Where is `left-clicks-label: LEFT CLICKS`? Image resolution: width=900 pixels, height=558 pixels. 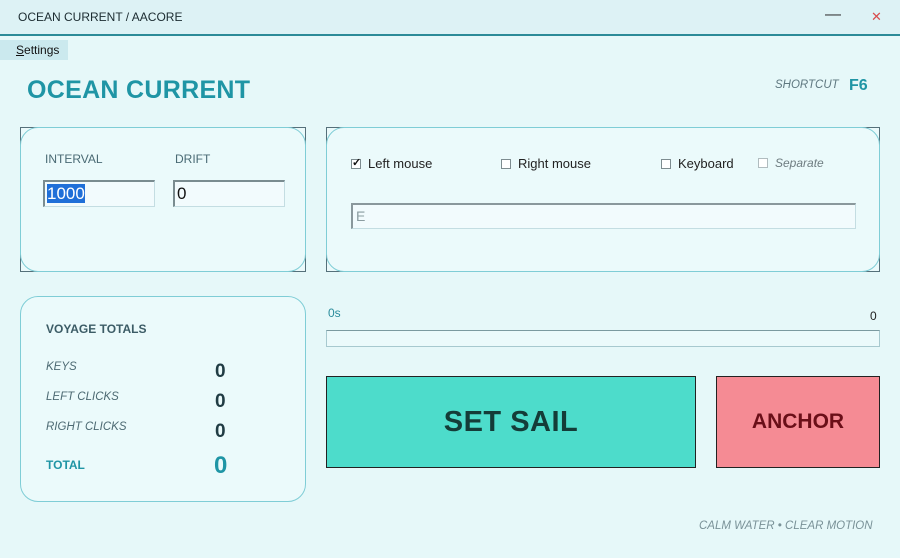 left-clicks-label: LEFT CLICKS is located at coordinates (82, 397).